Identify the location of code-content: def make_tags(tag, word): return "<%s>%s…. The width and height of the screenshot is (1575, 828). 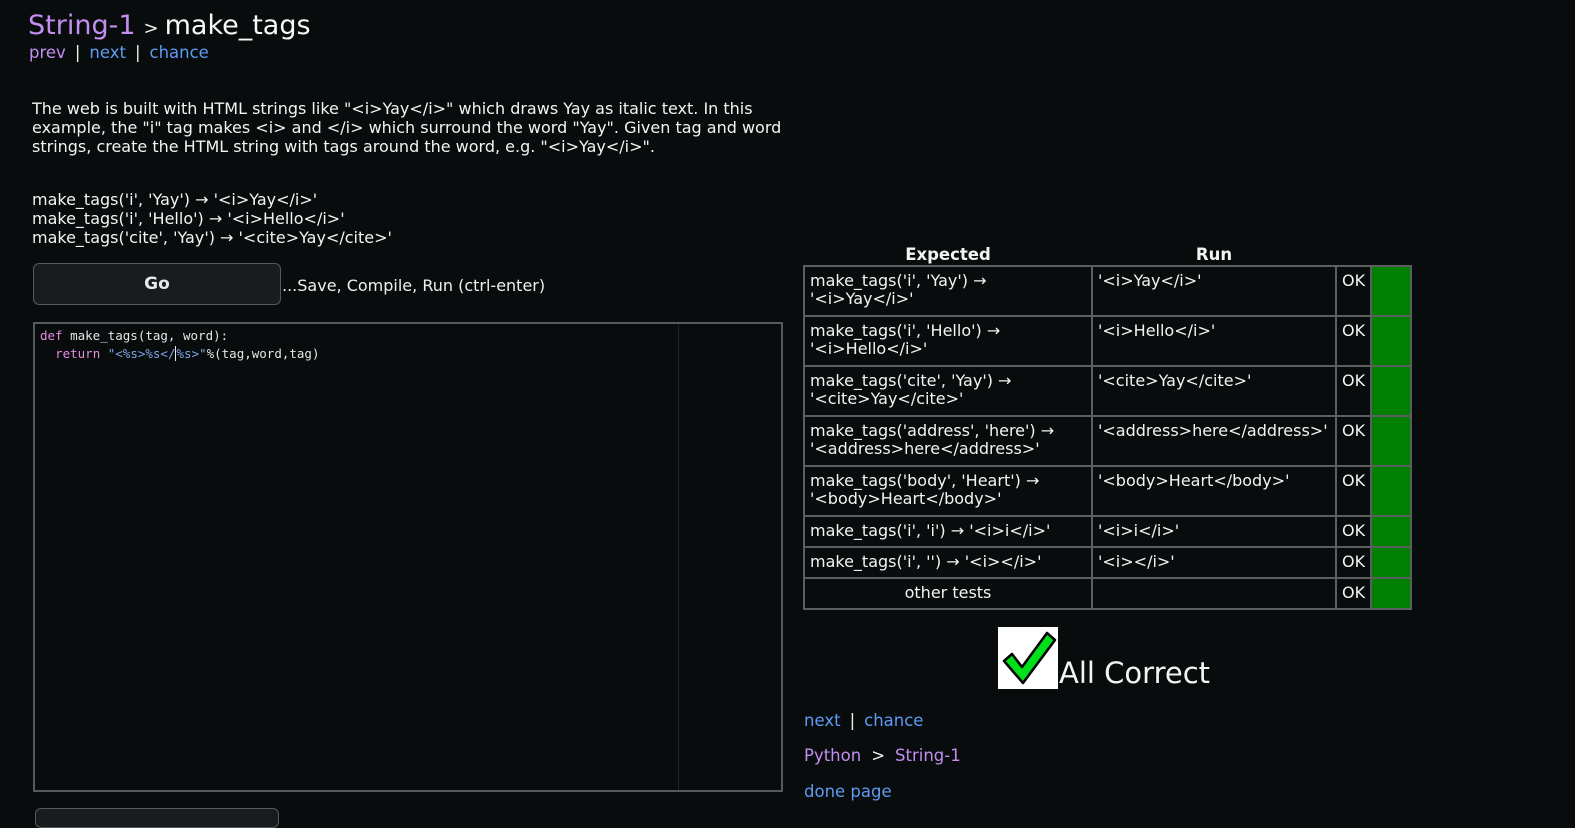
(179, 345).